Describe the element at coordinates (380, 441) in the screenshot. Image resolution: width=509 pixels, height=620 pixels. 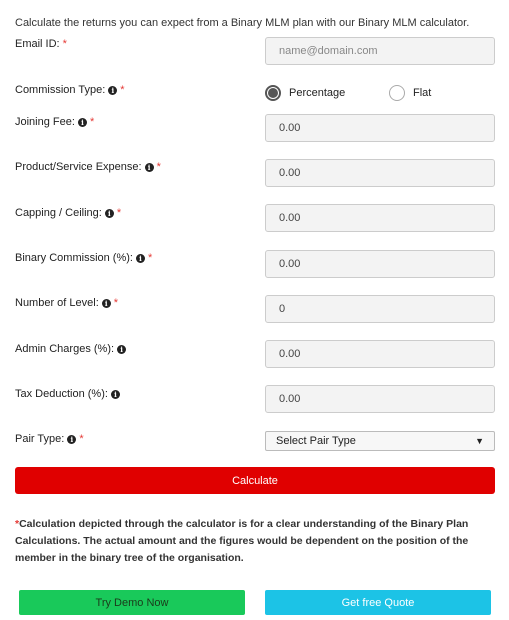
I see `pair-type-select: Select Pair Type ▼` at that location.